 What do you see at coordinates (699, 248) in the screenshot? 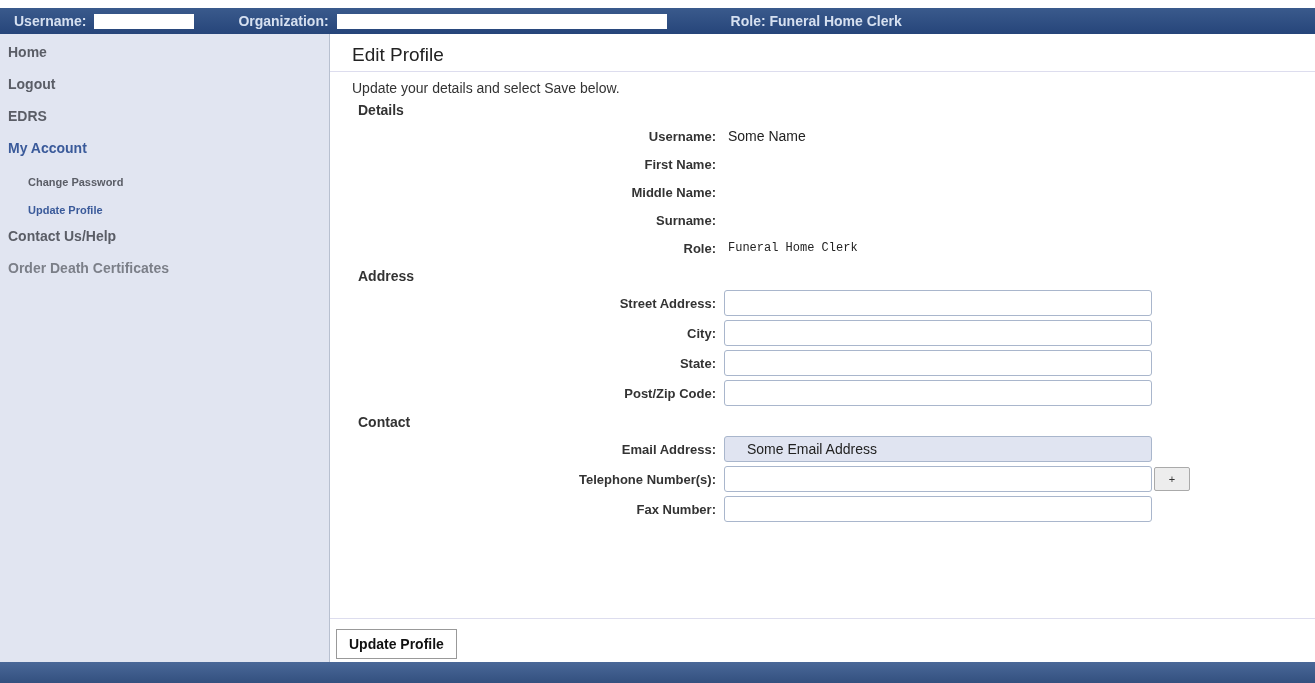
I see `field-label: Role:` at bounding box center [699, 248].